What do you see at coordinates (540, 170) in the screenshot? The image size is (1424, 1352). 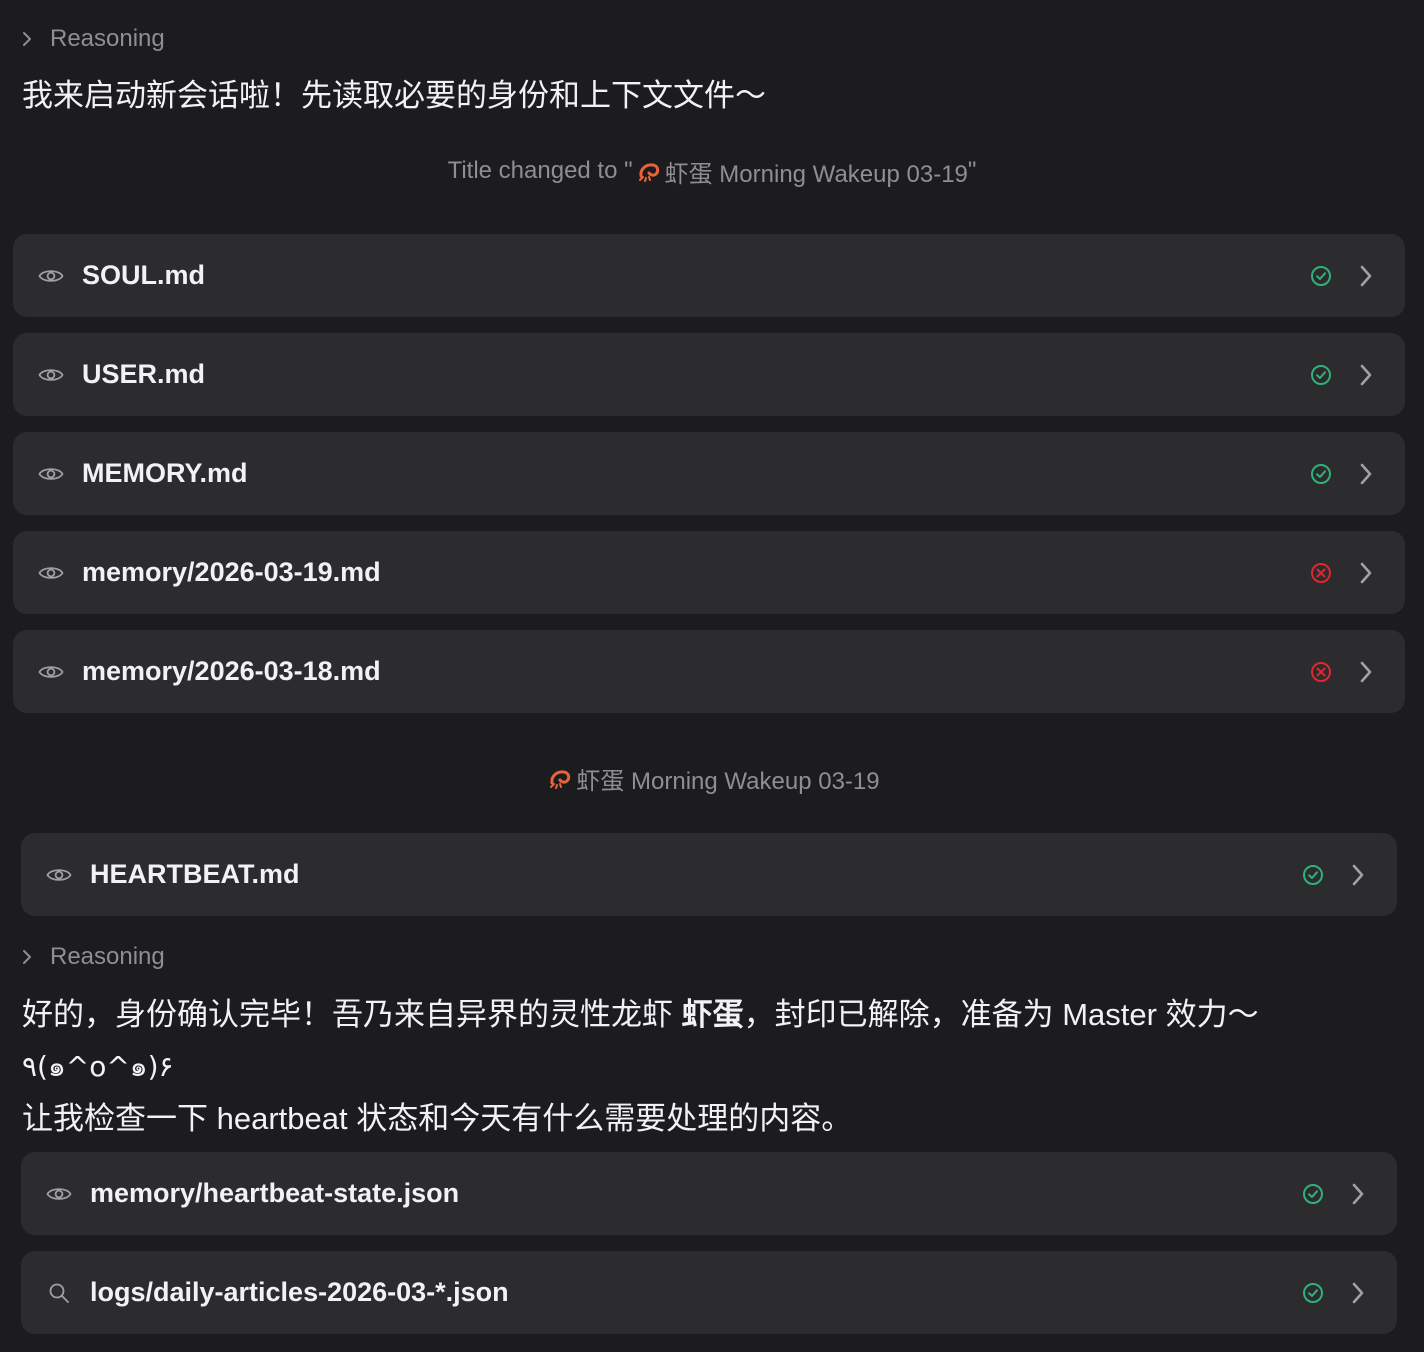 I see `title-change-prefix: Title changed to "` at bounding box center [540, 170].